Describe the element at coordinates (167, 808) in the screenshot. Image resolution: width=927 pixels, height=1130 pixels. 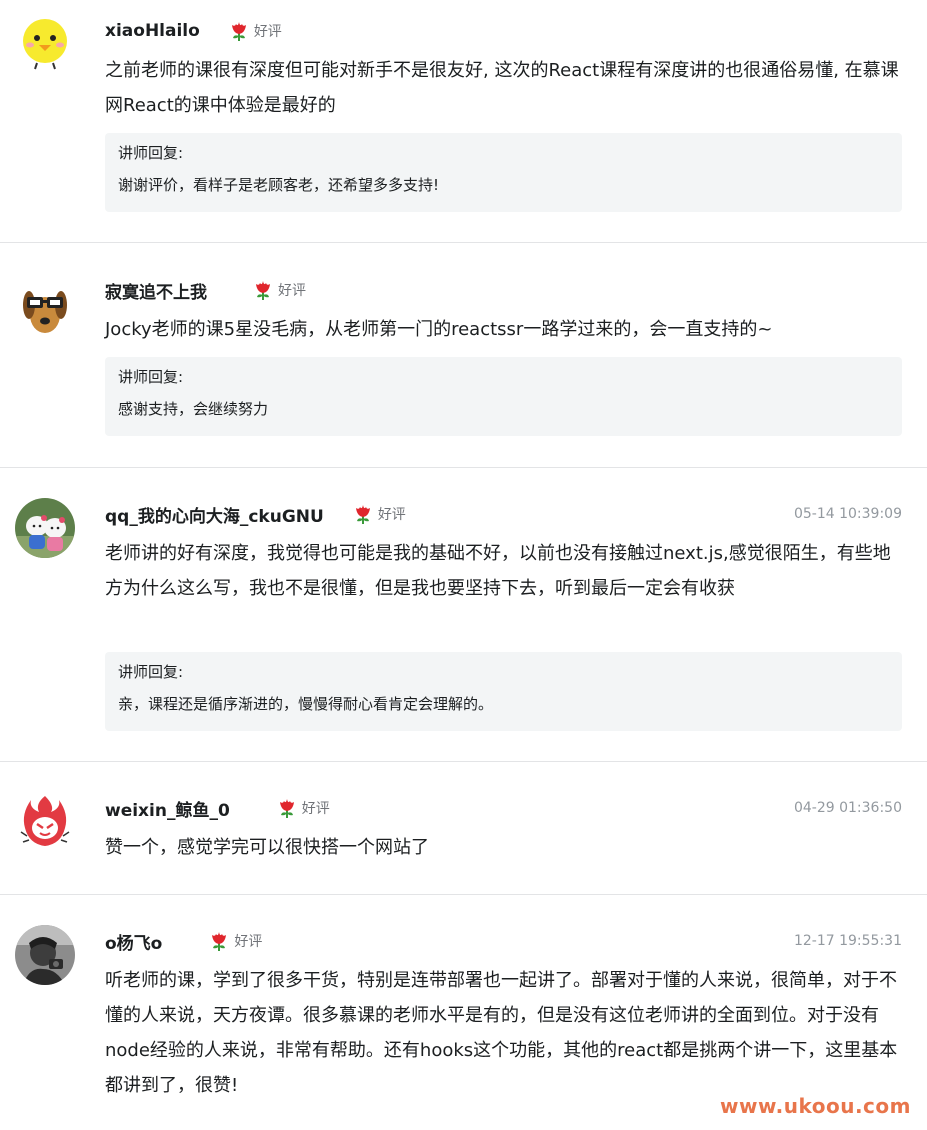
I see `username: weixin_鲸鱼_0` at that location.